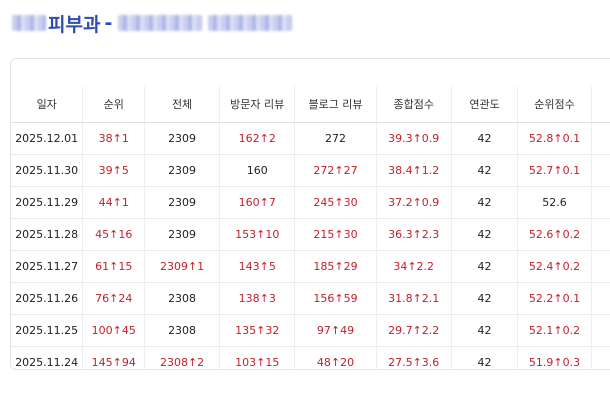  I want to click on cell-visitor-review: 103↑15, so click(257, 357).